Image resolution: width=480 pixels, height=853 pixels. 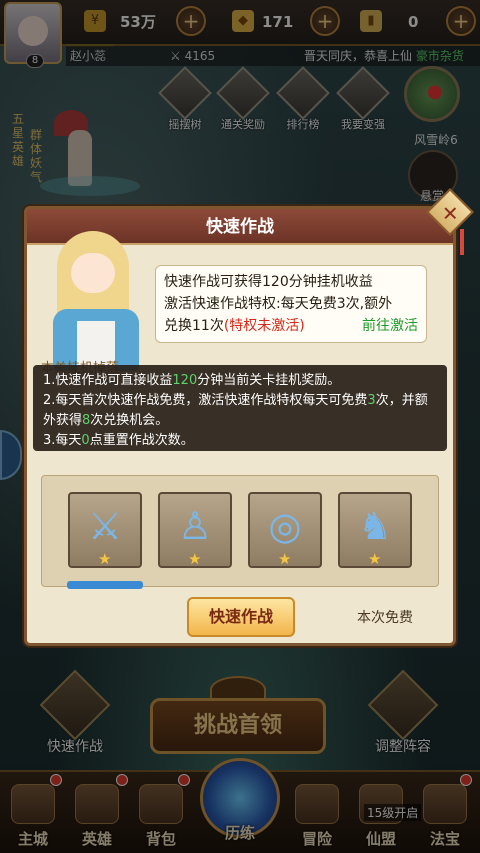 I want to click on activate-privilege-link: 前往激活, so click(x=390, y=326).